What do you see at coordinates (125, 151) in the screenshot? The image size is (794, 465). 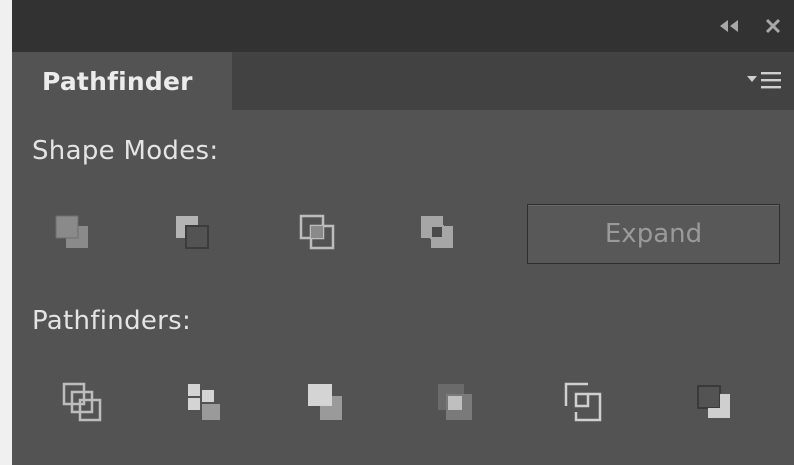 I see `shape-modes-label: Shape Modes:` at bounding box center [125, 151].